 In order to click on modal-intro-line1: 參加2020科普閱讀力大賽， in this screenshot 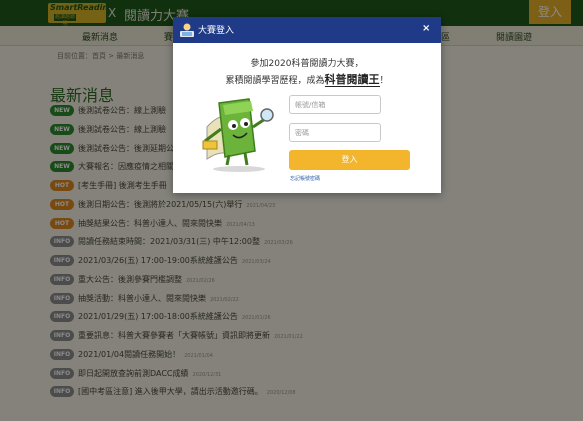, I will do `click(307, 64)`.